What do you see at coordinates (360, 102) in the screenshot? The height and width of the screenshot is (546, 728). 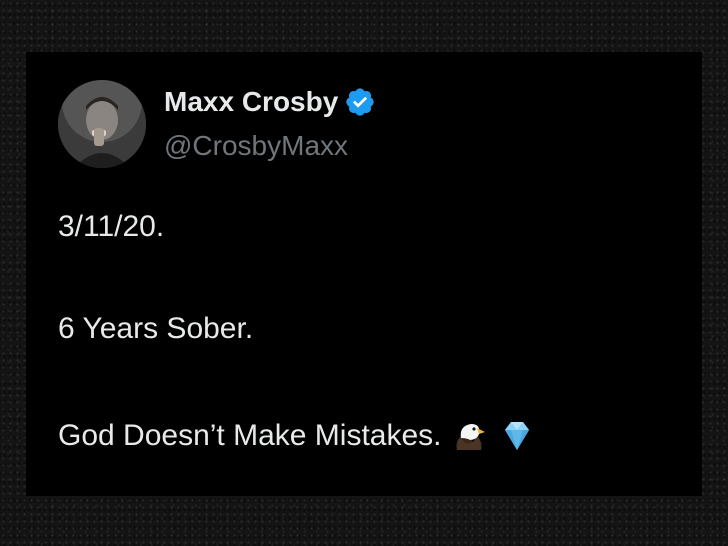 I see `verified-badge-icon` at bounding box center [360, 102].